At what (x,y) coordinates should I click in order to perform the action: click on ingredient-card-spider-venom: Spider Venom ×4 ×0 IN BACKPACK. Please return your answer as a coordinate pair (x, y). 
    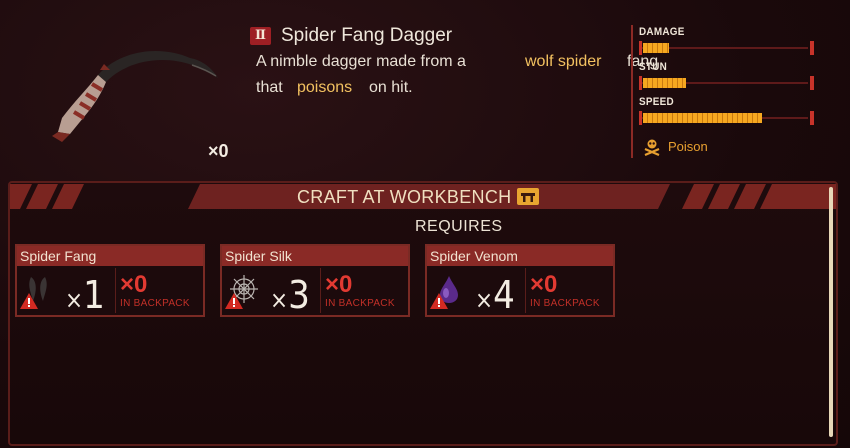
    Looking at the image, I should click on (520, 280).